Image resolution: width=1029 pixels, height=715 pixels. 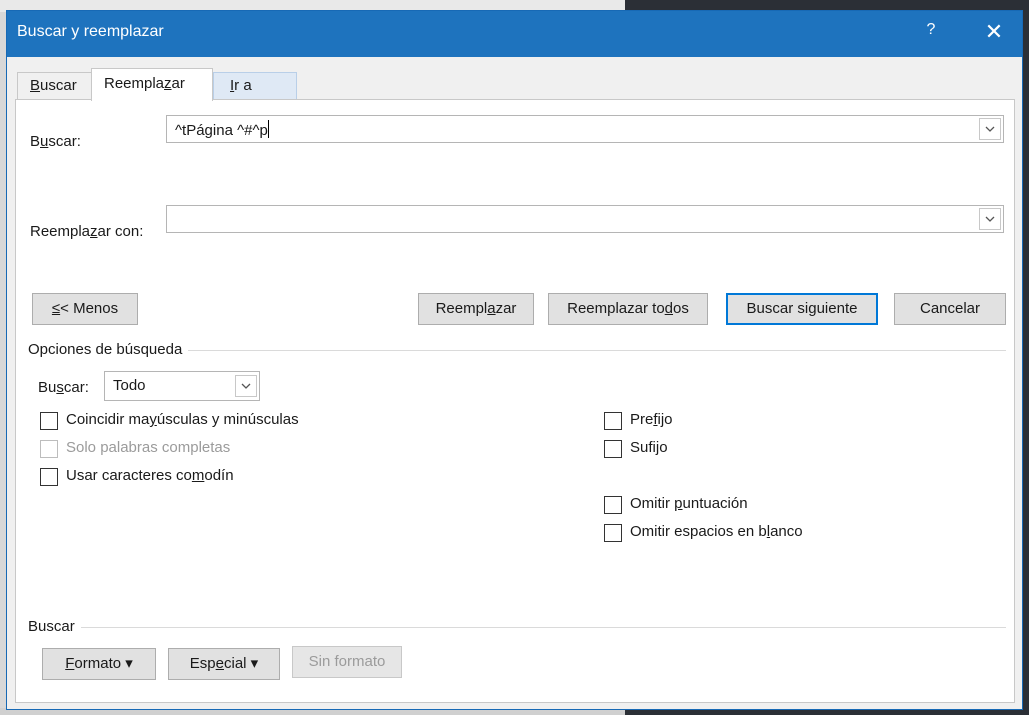 I want to click on dialog-title: Buscar y reemplazar, so click(x=90, y=31).